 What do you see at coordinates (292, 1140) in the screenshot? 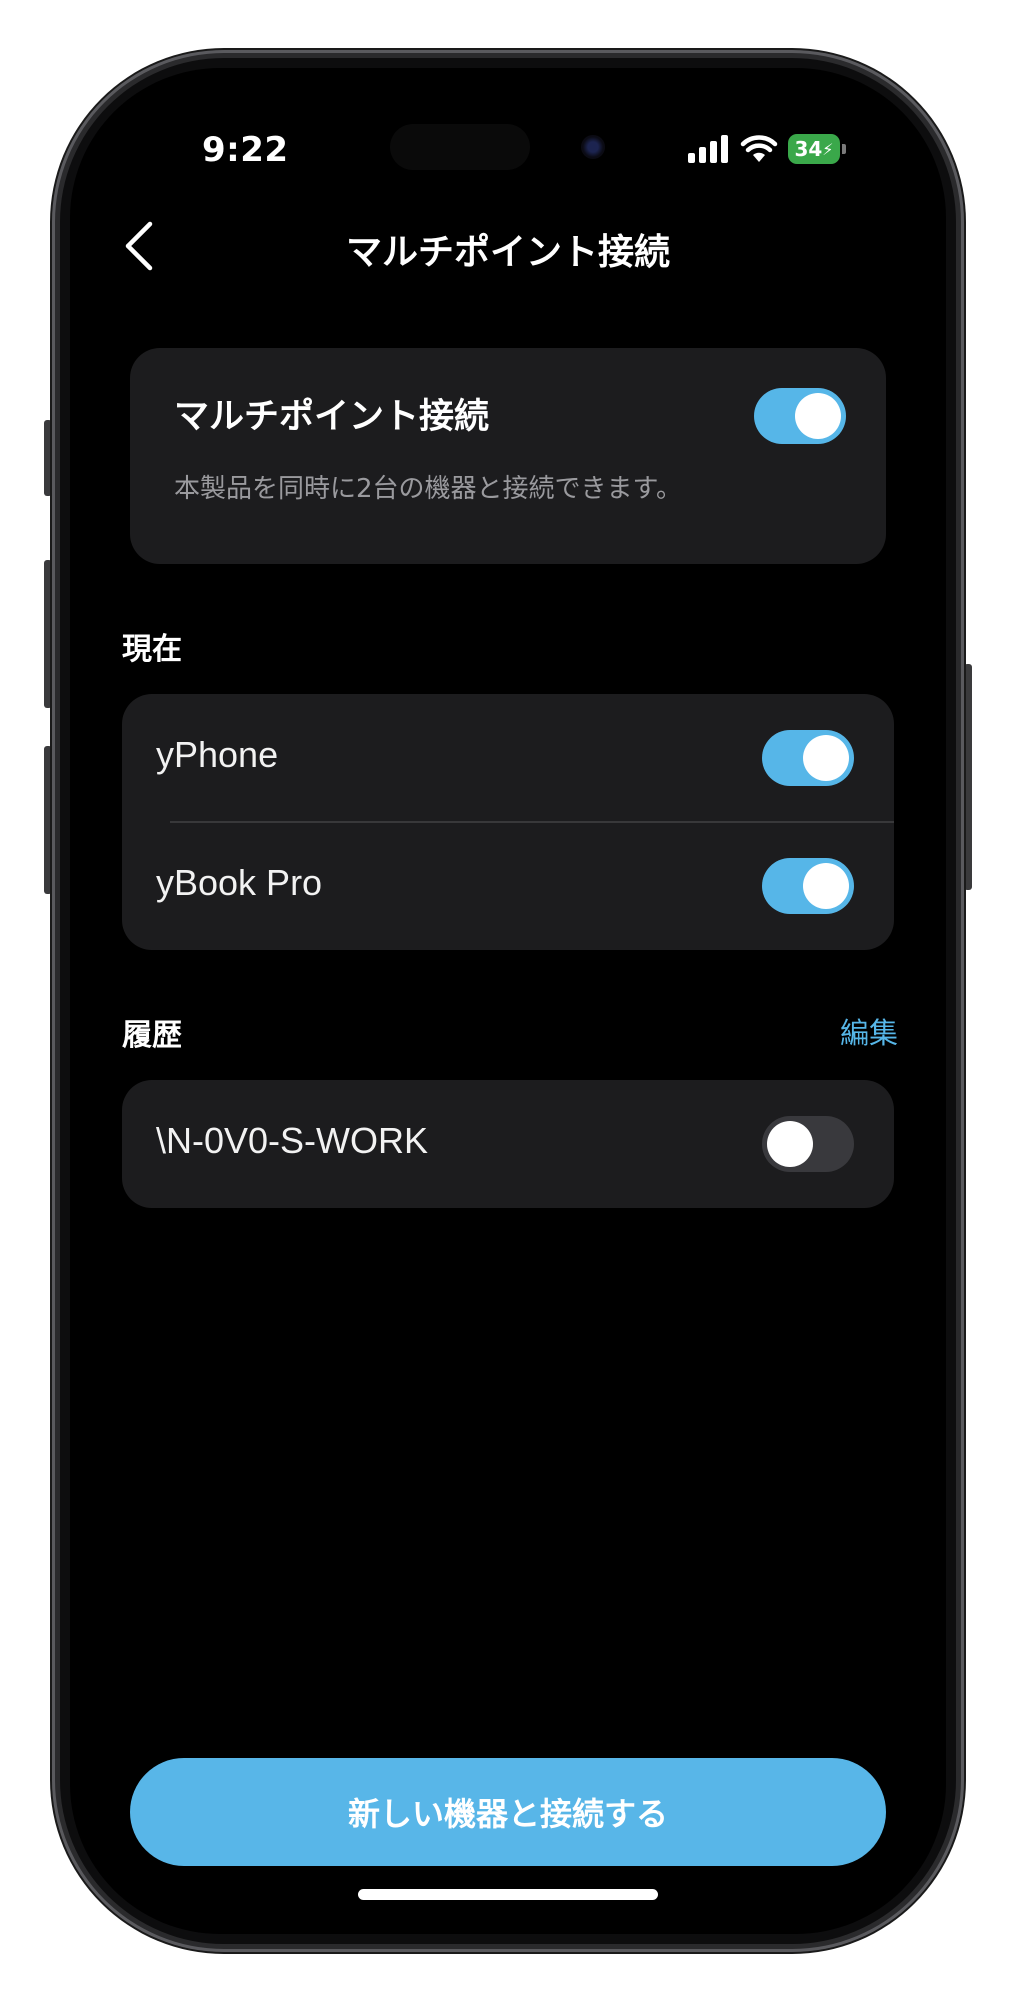
I see `device-name: \N-0V0-S-WORK` at bounding box center [292, 1140].